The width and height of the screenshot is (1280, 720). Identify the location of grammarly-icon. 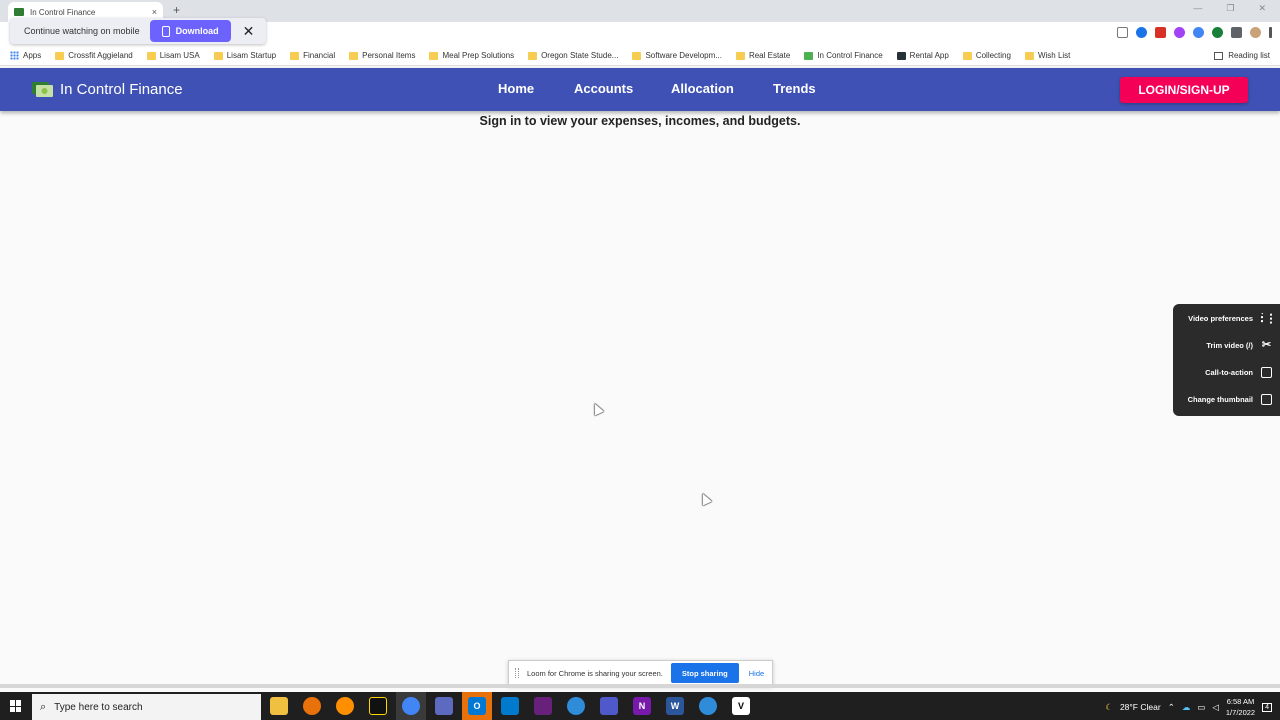
(1217, 32).